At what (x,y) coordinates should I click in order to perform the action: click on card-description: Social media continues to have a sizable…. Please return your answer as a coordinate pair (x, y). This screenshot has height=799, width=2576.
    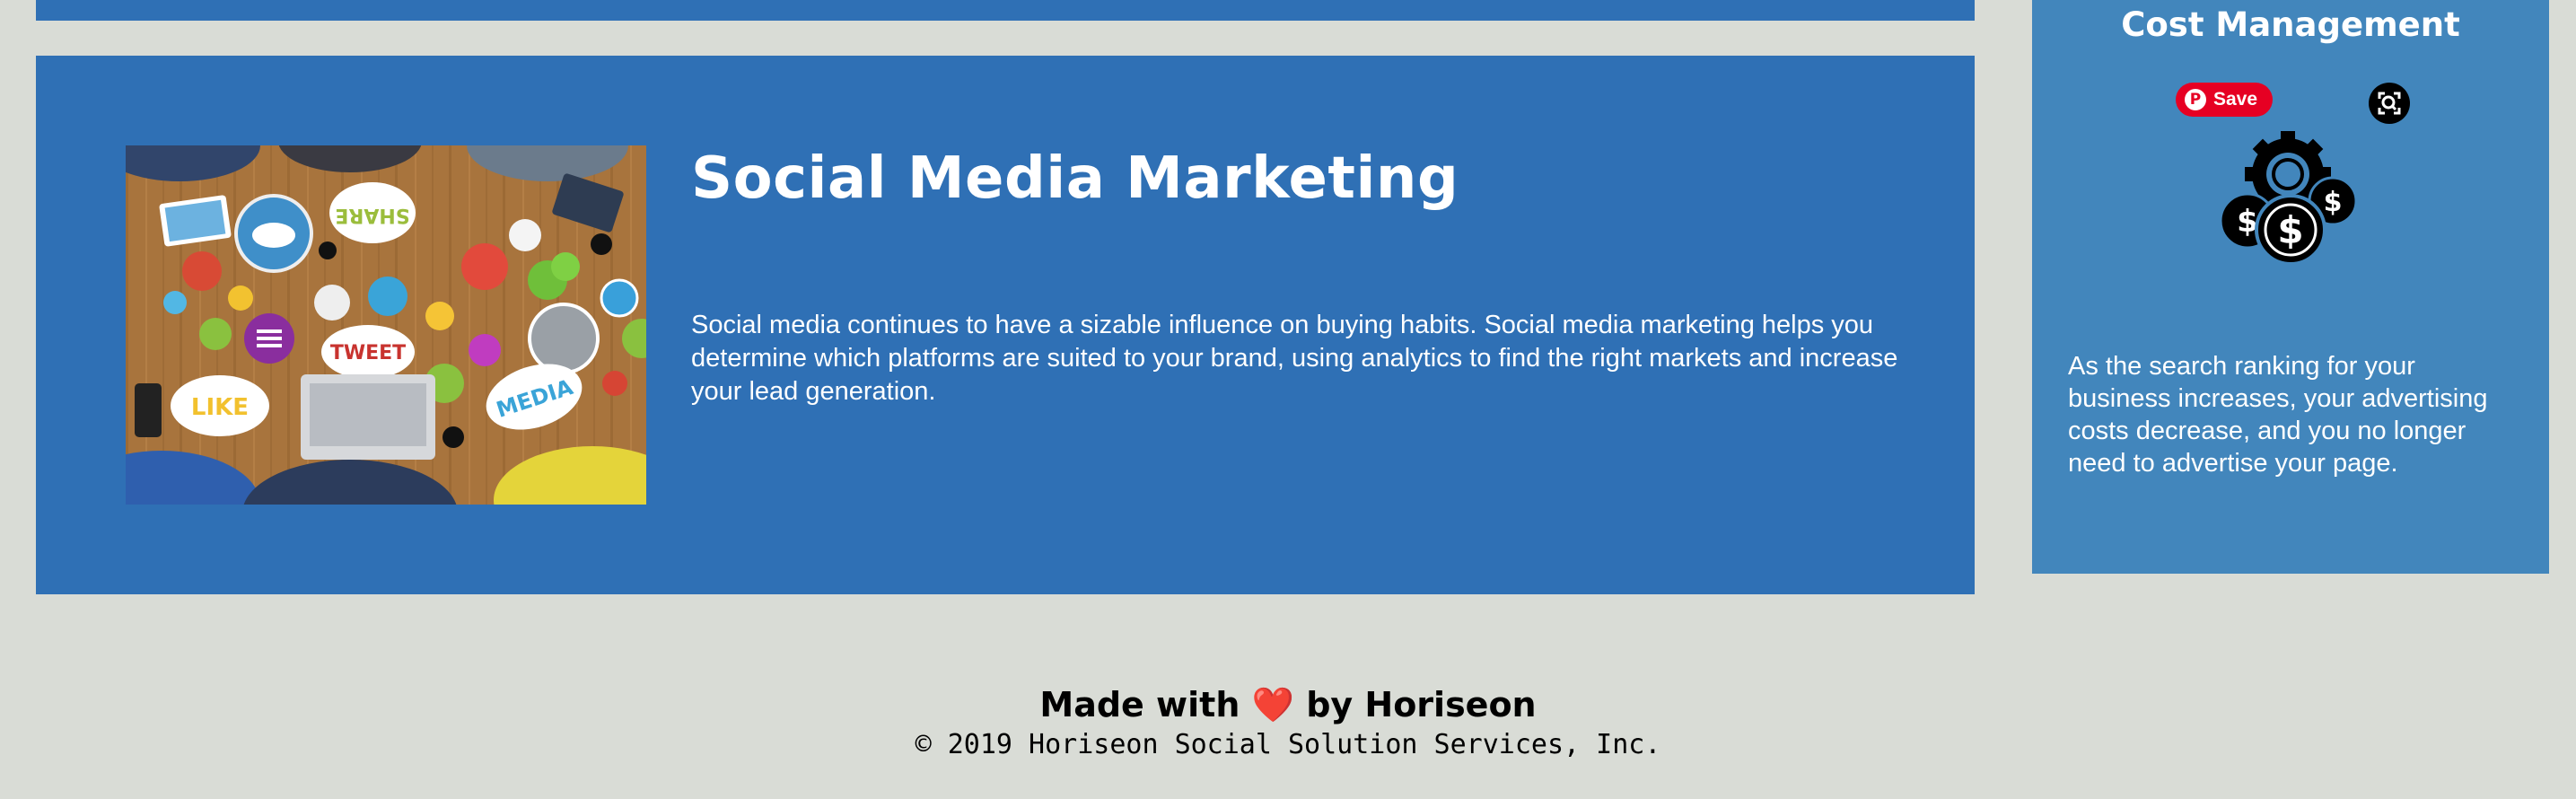
    Looking at the image, I should click on (1294, 359).